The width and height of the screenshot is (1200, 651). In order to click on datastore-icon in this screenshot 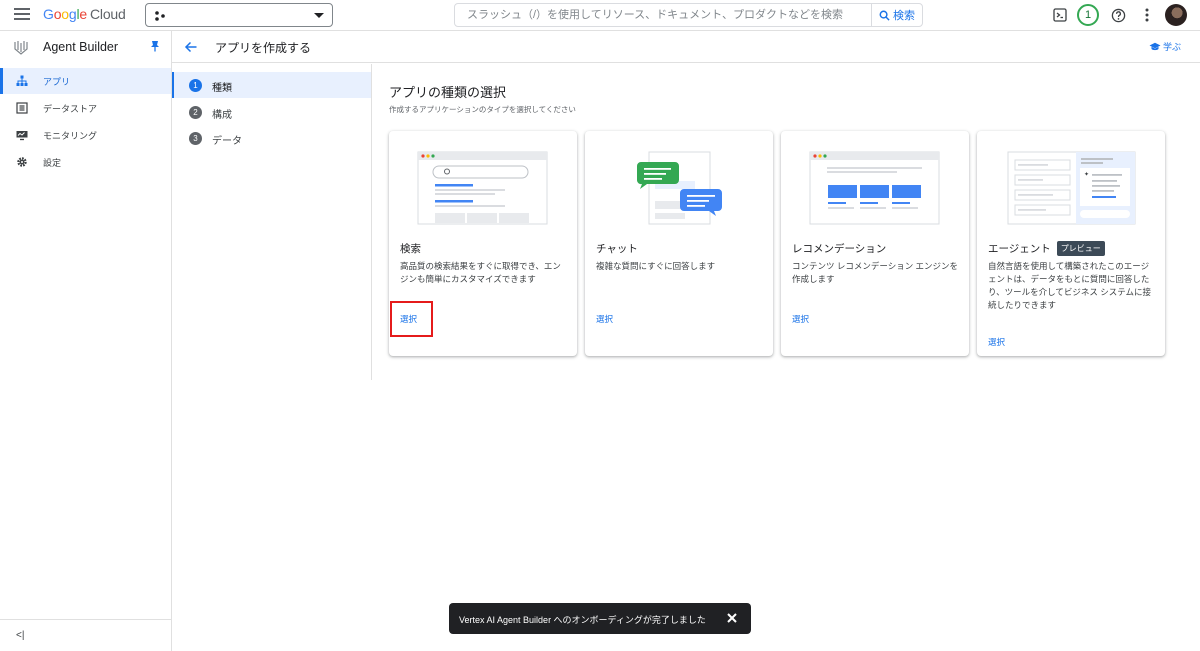, I will do `click(22, 108)`.